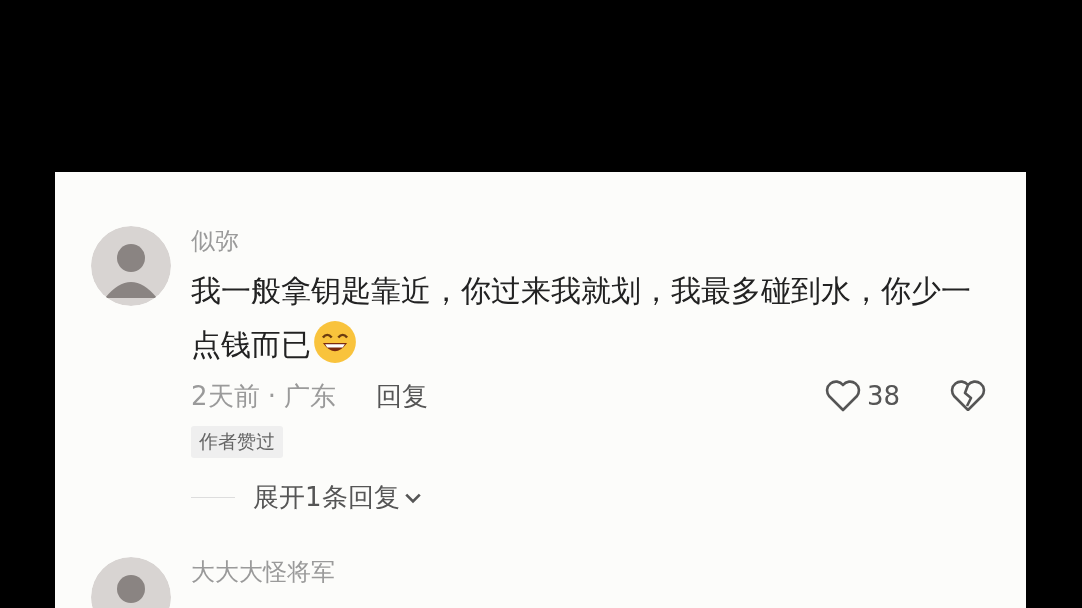 The height and width of the screenshot is (608, 1082). Describe the element at coordinates (842, 396) in the screenshot. I see `heart-icon` at that location.